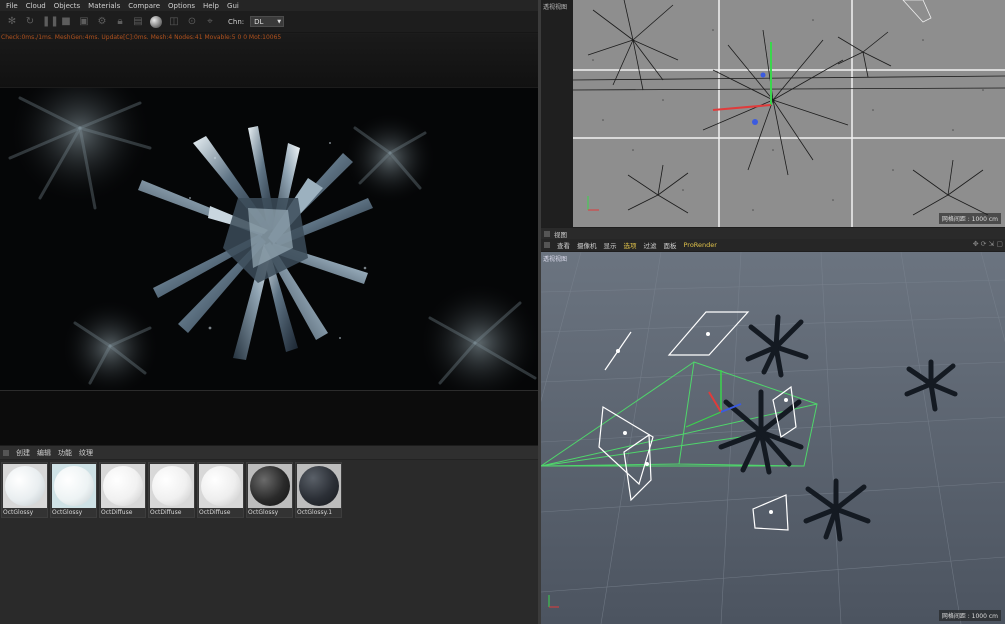 This screenshot has height=624, width=1005. Describe the element at coordinates (233, 6) in the screenshot. I see `menu-gui: Gui` at that location.